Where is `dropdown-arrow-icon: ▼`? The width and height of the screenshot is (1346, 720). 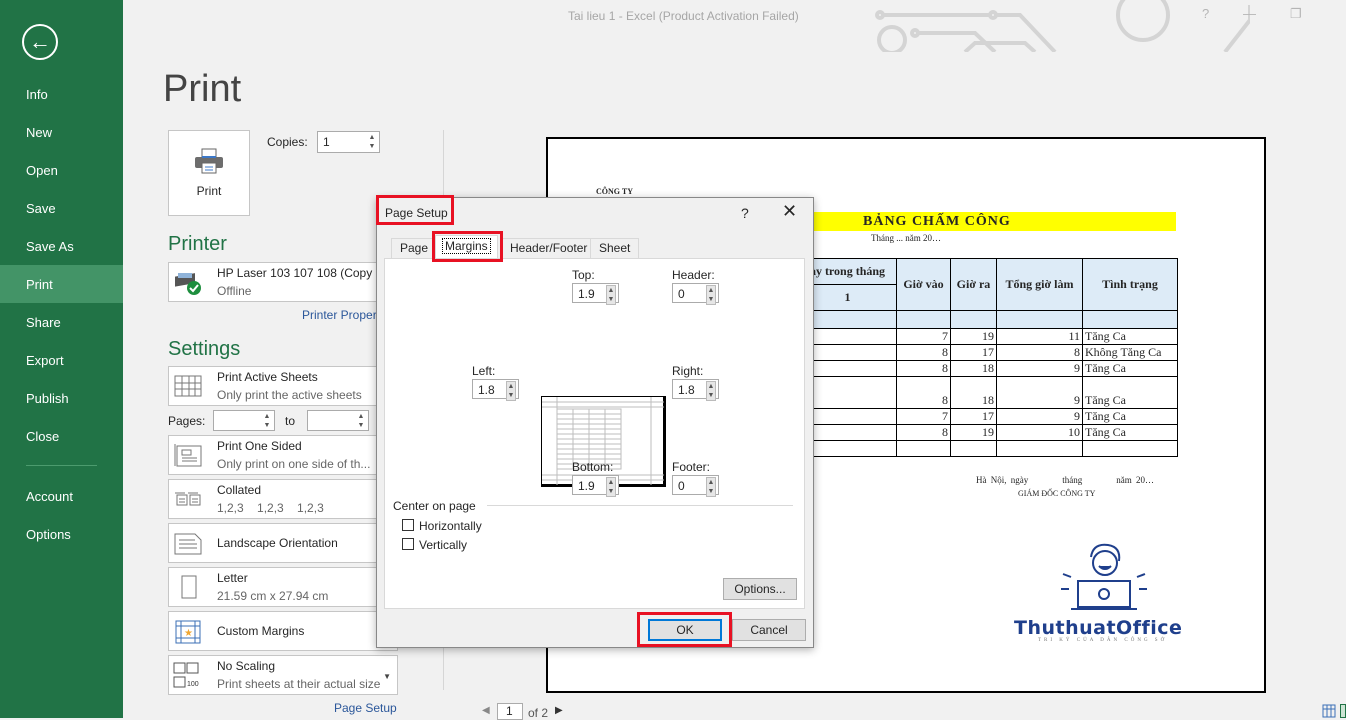
dropdown-arrow-icon: ▼ is located at coordinates (387, 676).